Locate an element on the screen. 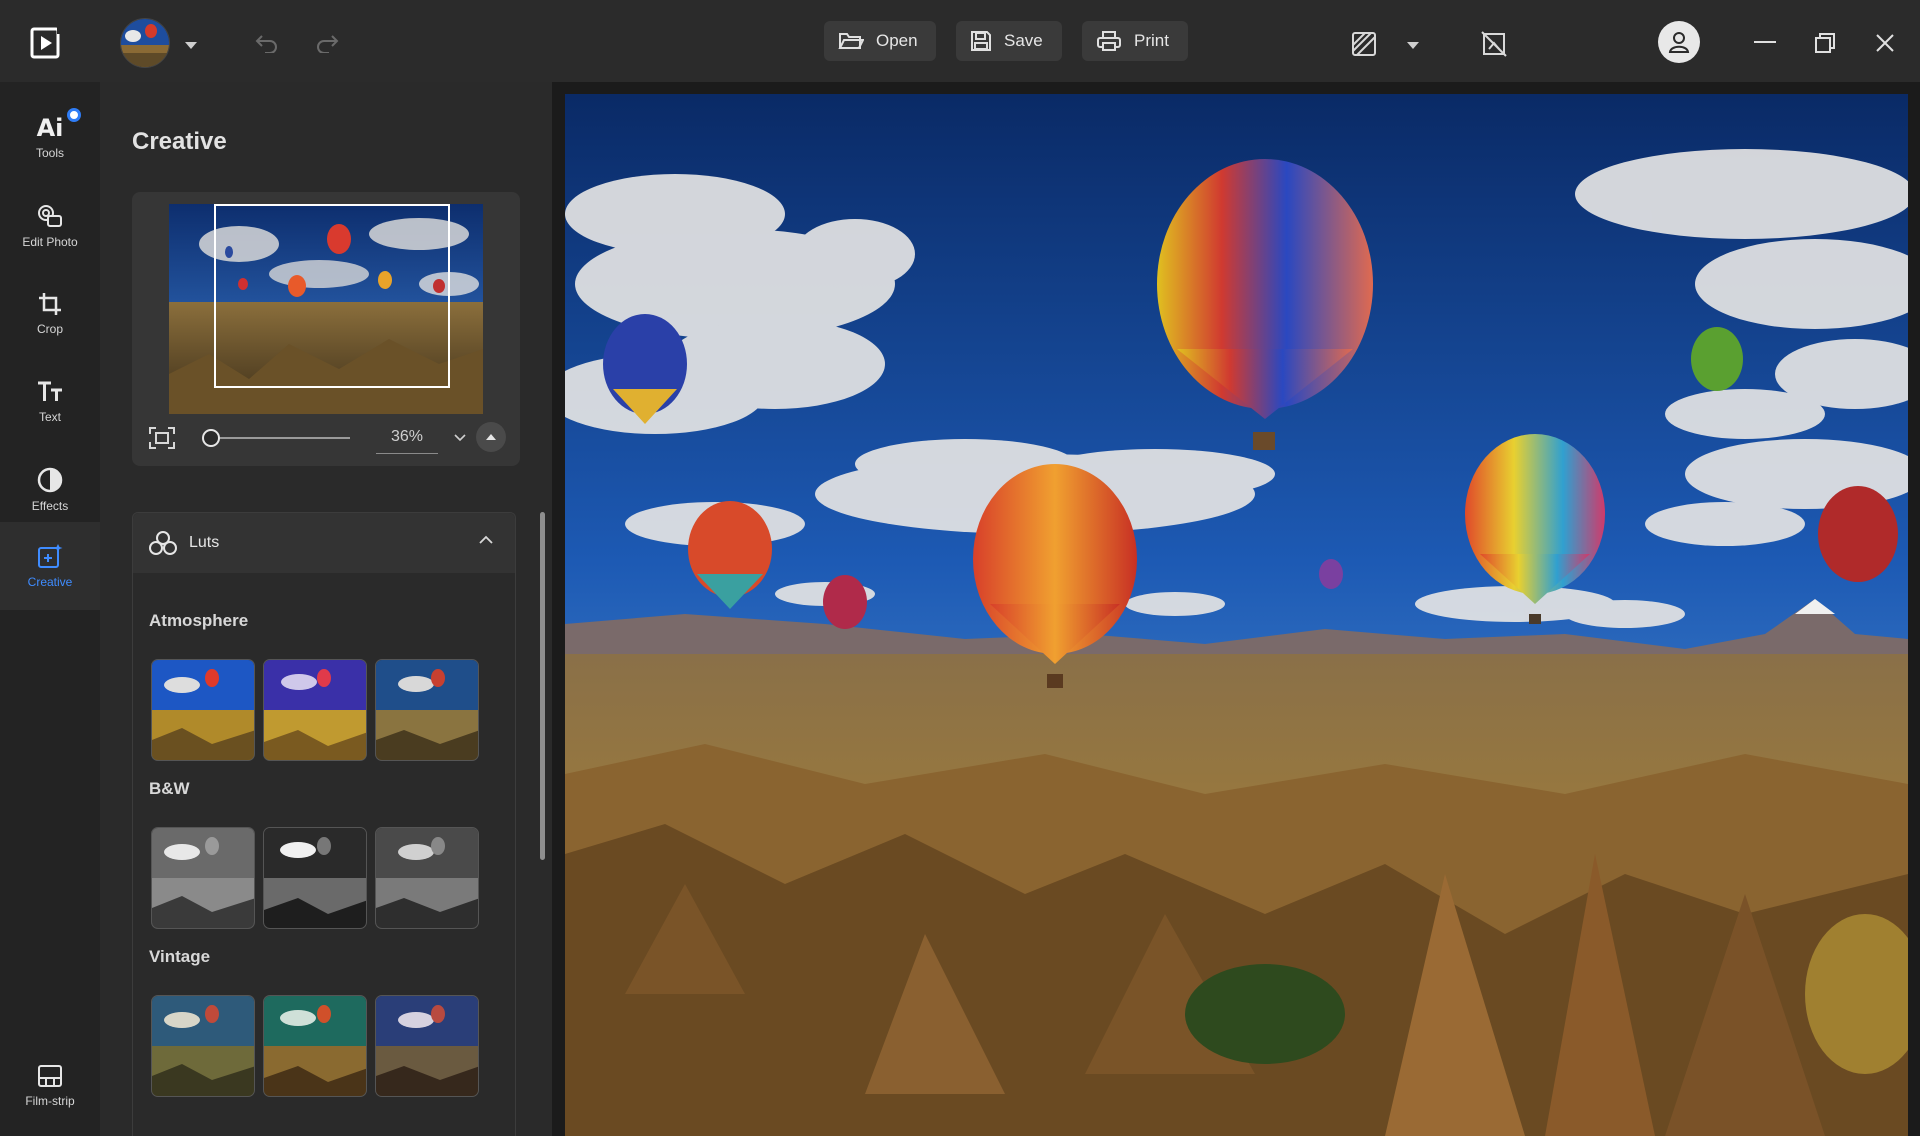  redo-icon is located at coordinates (327, 43).